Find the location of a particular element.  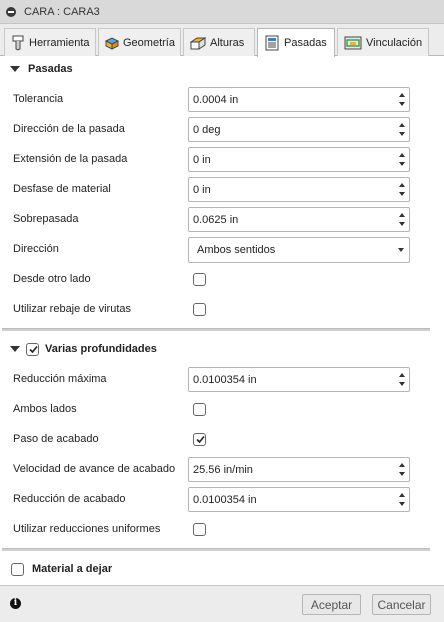

tab-pasadas: Pasadas is located at coordinates (296, 42).